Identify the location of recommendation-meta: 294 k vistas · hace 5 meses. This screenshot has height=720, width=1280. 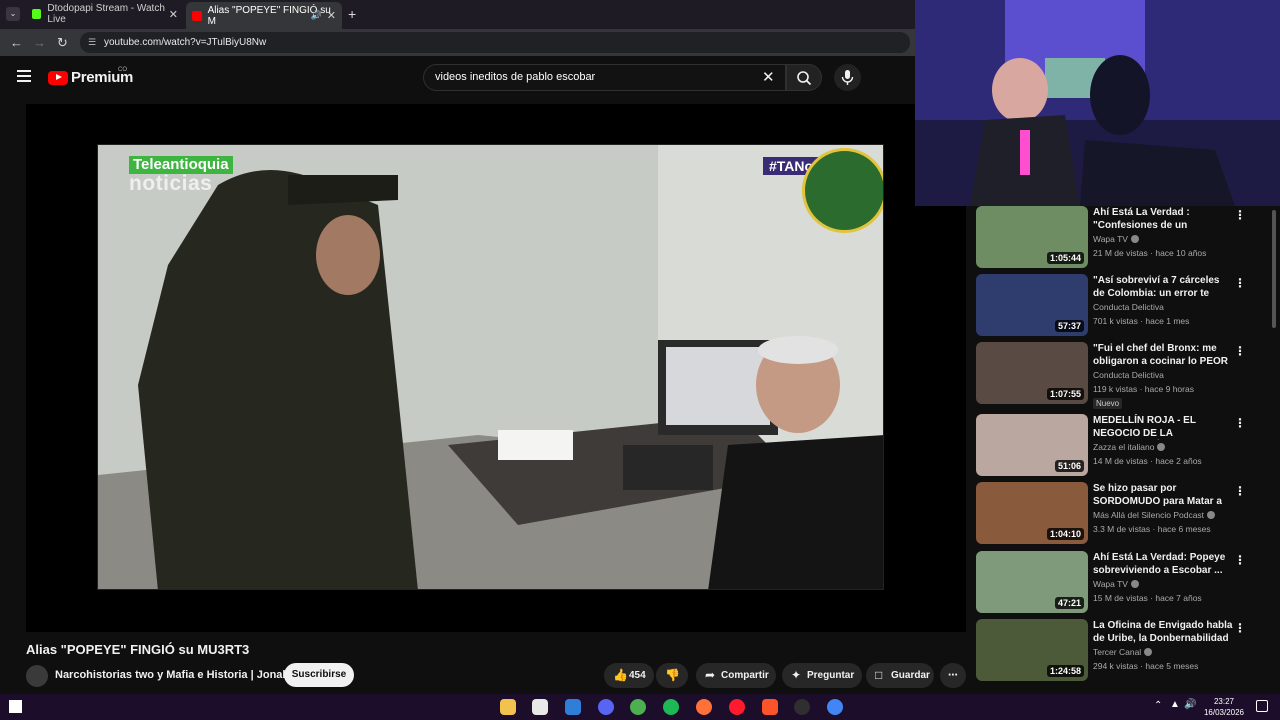
(1146, 666).